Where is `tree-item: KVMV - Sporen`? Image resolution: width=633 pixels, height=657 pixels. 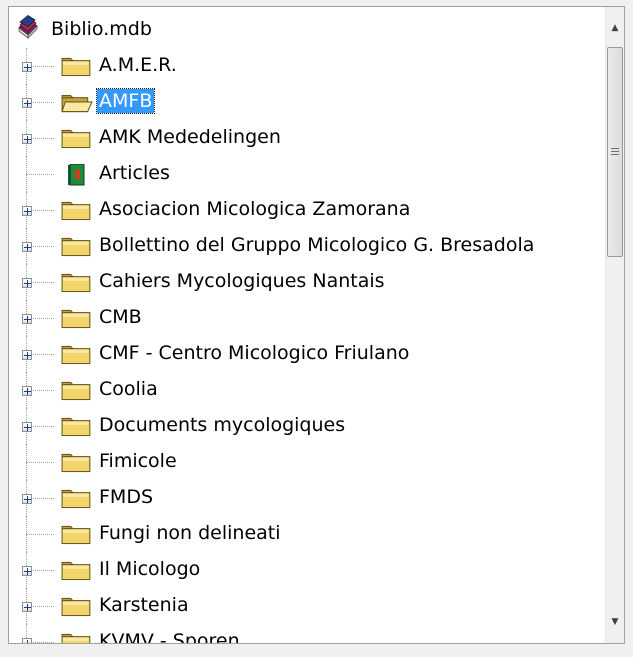 tree-item: KVMV - Sporen is located at coordinates (307, 633).